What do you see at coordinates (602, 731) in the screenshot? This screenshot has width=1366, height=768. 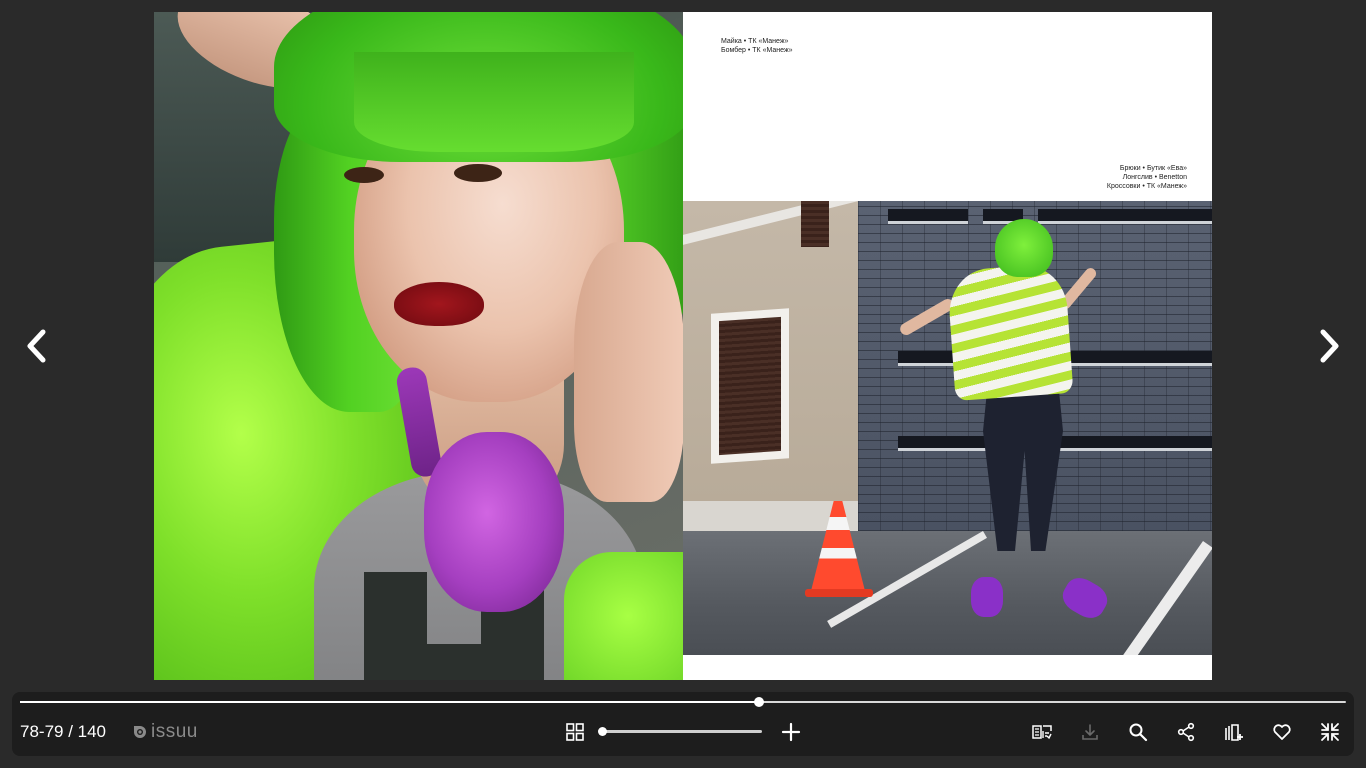 I see `zoom-handle` at bounding box center [602, 731].